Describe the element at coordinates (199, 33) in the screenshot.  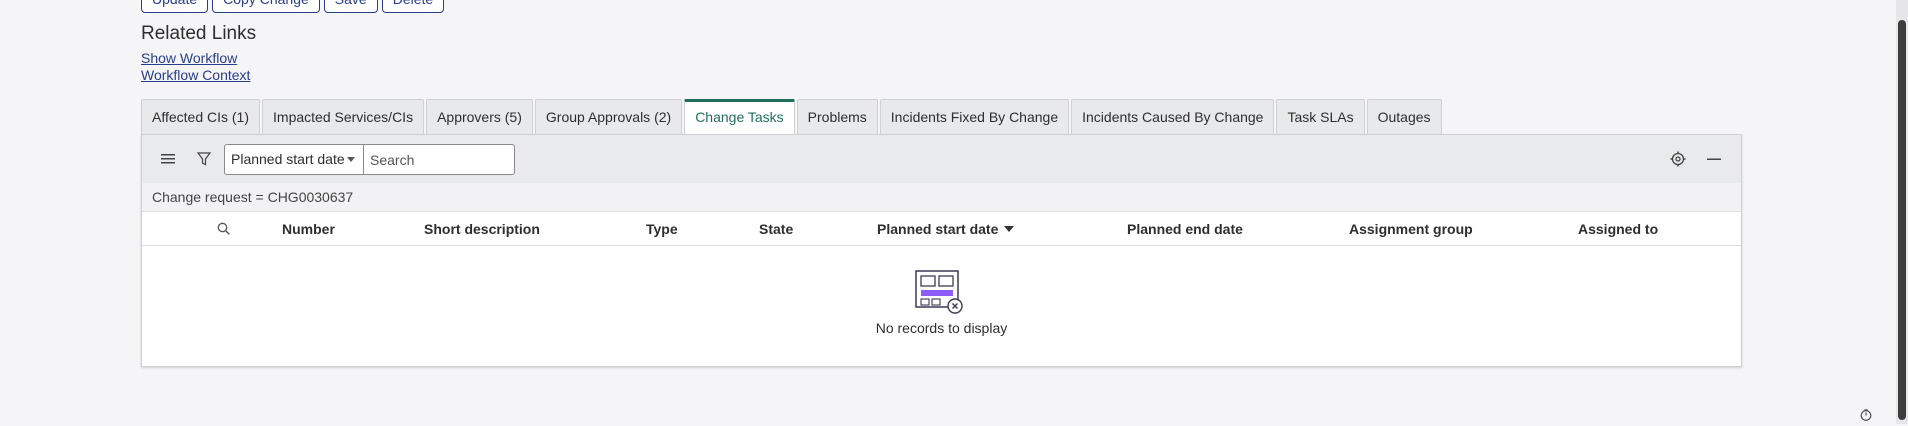
I see `related-links-title: Related Links` at that location.